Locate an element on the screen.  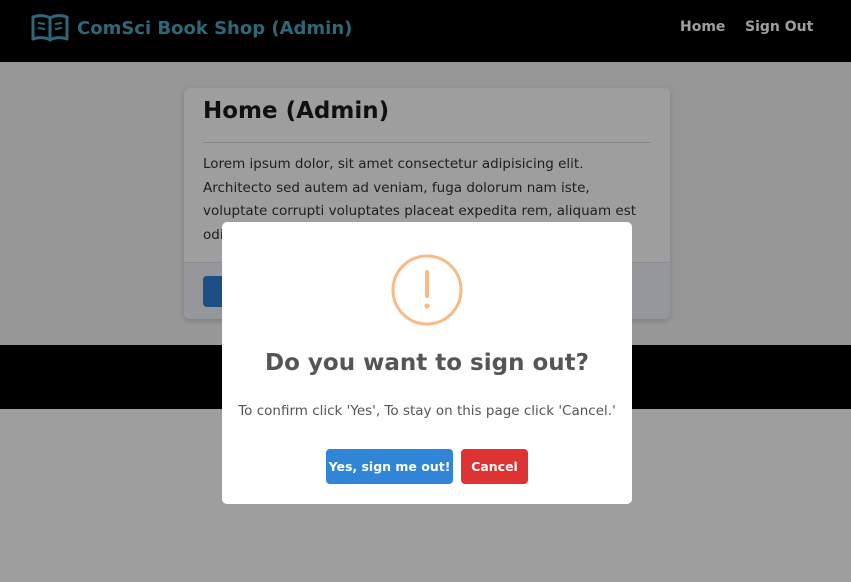
confirm-sign-out-button: Yes, sign me out! is located at coordinates (389, 466).